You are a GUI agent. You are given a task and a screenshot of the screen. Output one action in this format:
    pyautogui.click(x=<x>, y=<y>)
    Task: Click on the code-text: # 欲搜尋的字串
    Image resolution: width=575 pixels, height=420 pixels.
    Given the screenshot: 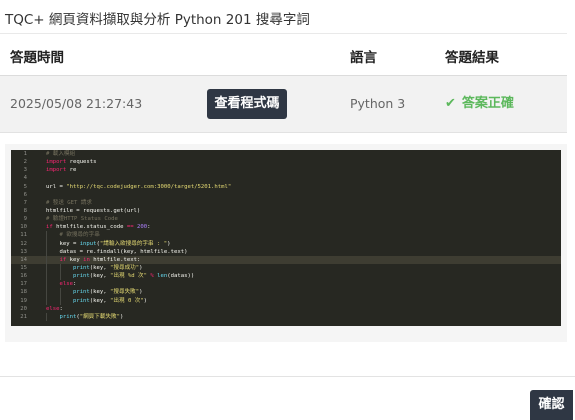 What is the action you would take?
    pyautogui.click(x=79, y=235)
    